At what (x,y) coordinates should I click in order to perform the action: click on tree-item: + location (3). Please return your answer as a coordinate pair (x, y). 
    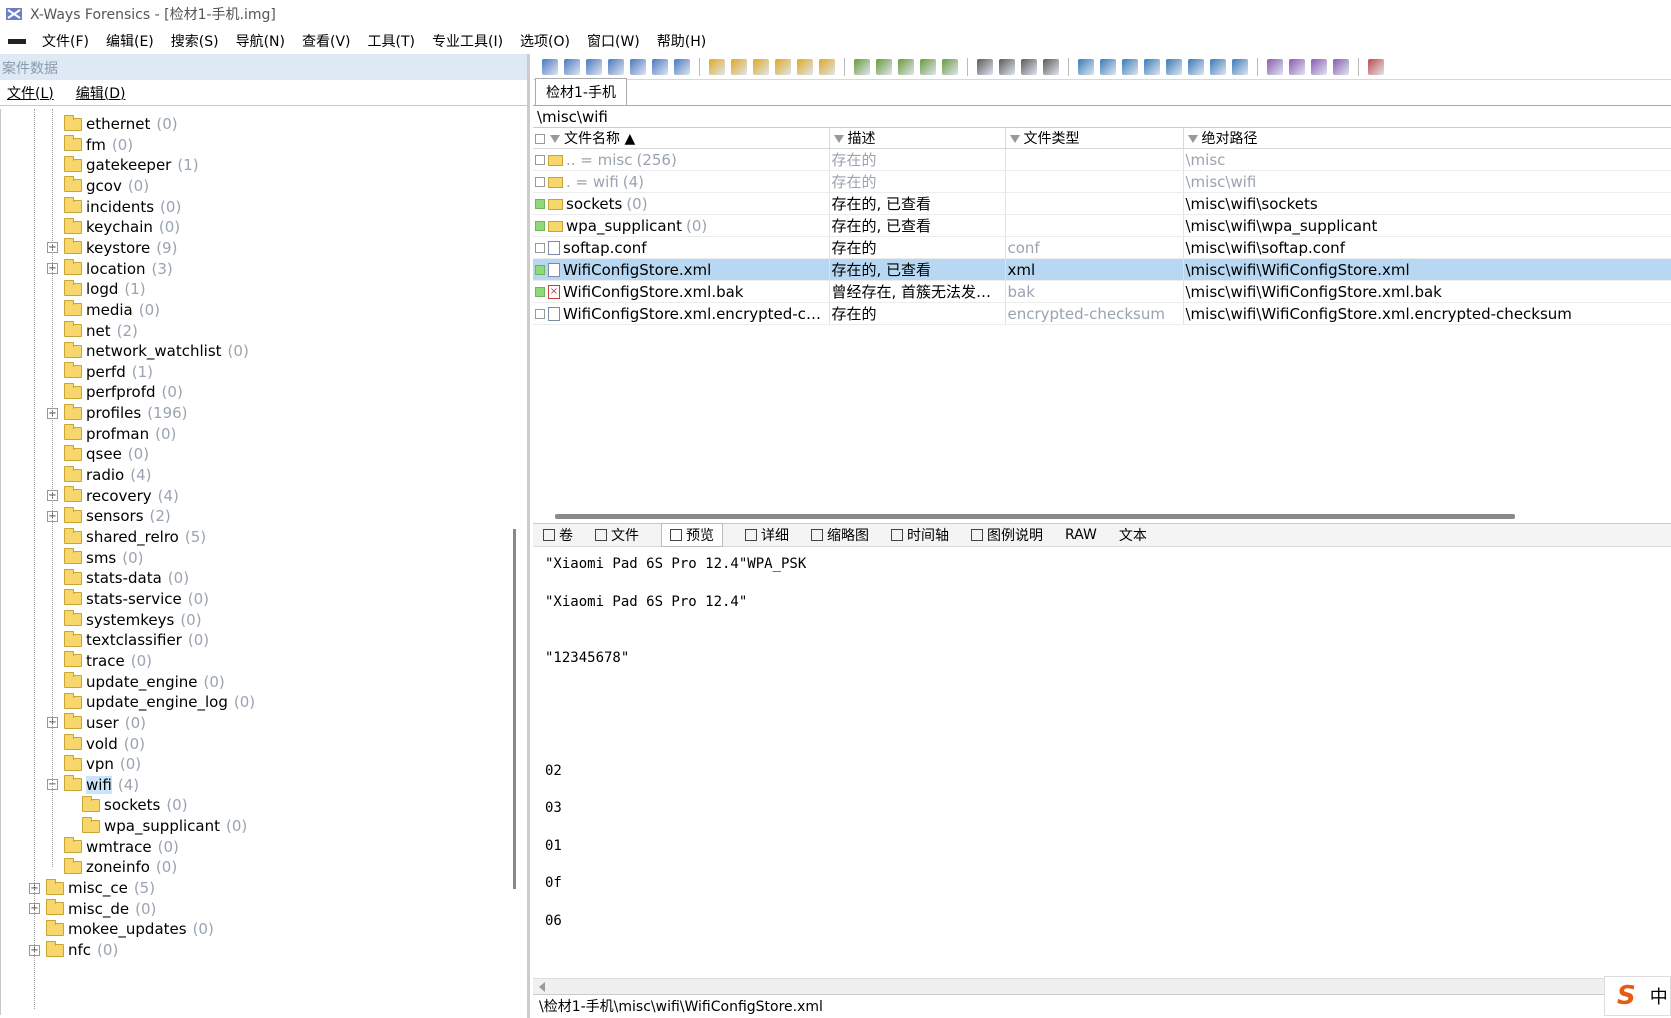
    Looking at the image, I should click on (110, 269).